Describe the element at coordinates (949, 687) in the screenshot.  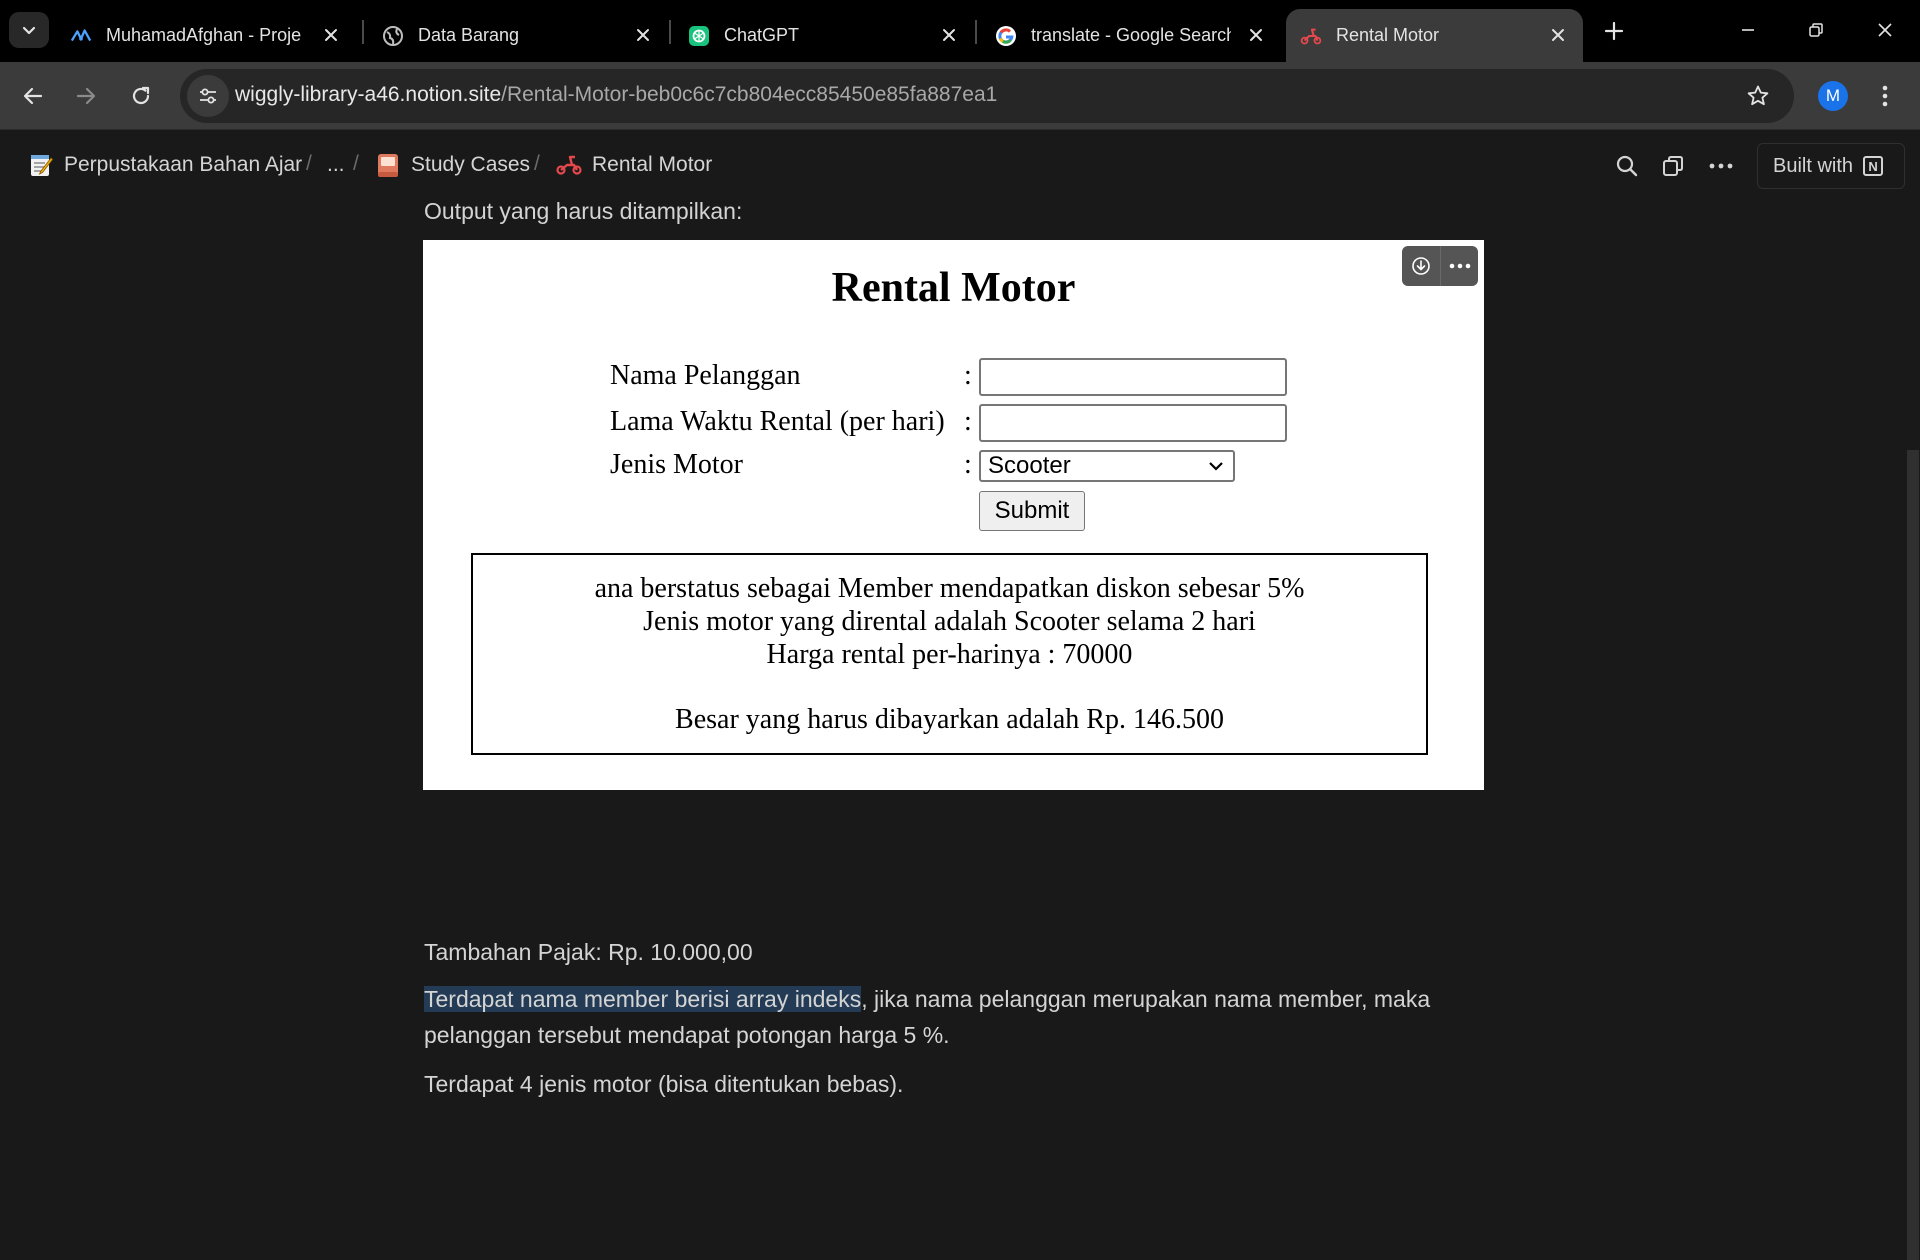
I see `result-spacer` at that location.